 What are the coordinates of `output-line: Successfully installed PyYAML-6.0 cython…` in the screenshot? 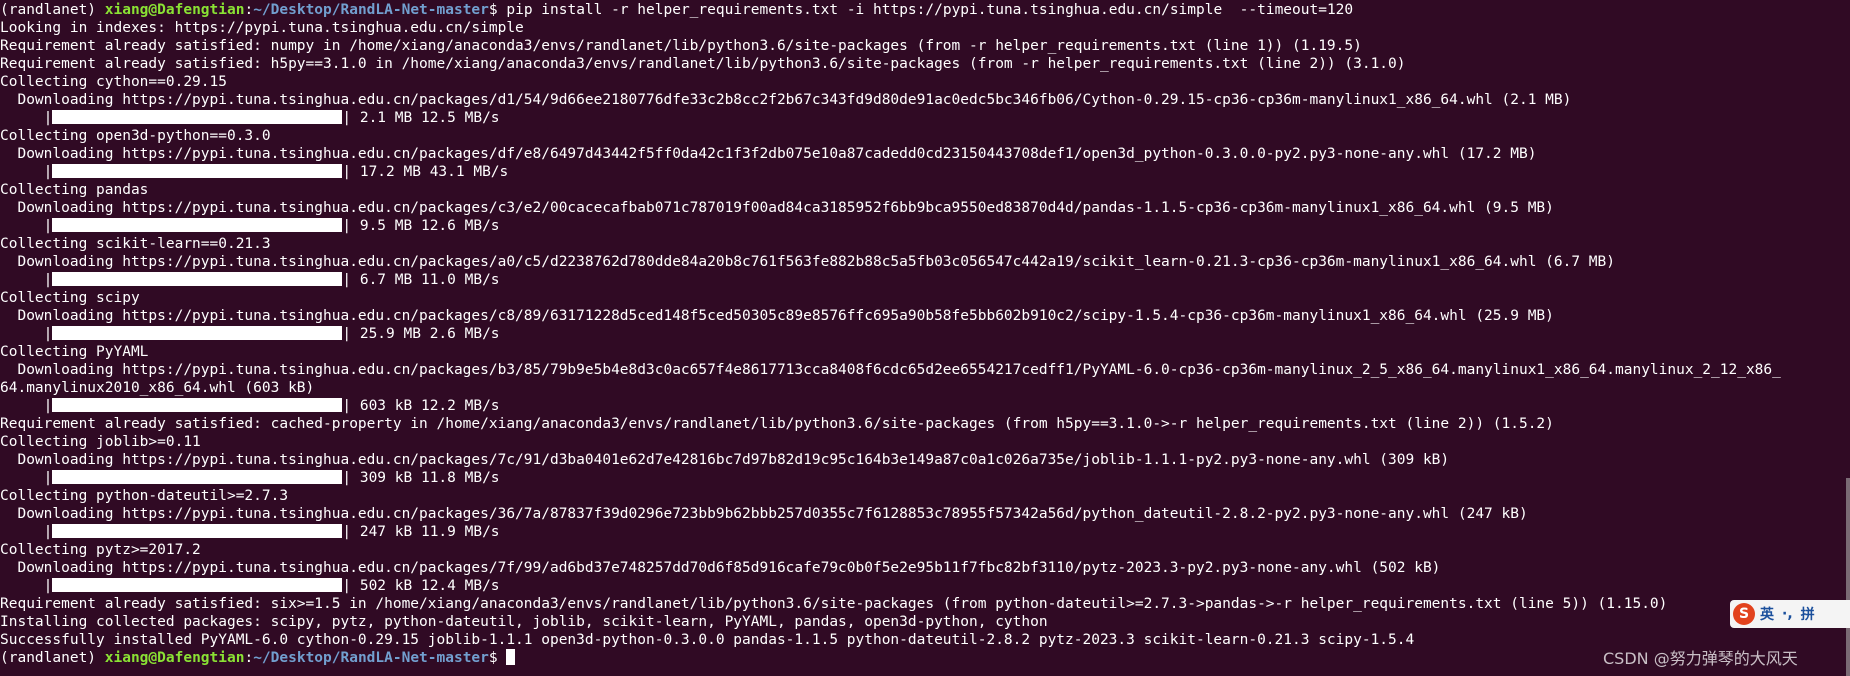 It's located at (707, 640).